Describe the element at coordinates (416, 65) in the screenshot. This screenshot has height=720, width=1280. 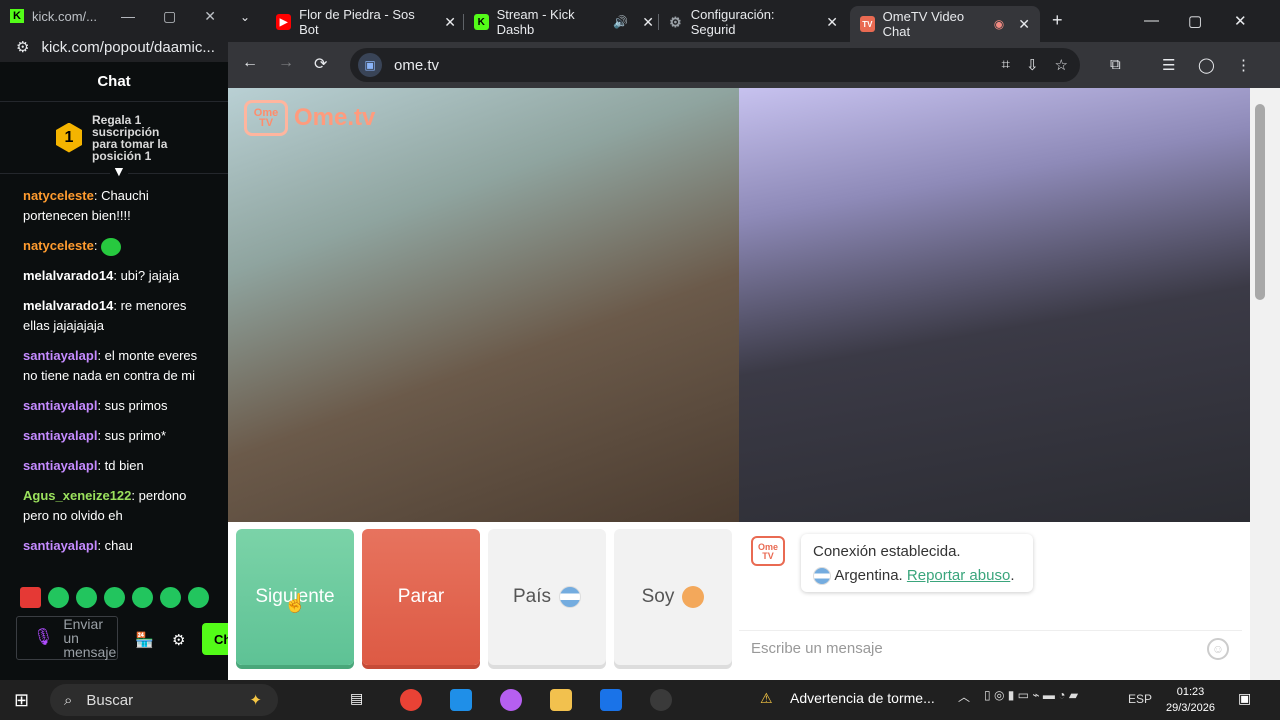
I see `address-url: ome.tv` at that location.